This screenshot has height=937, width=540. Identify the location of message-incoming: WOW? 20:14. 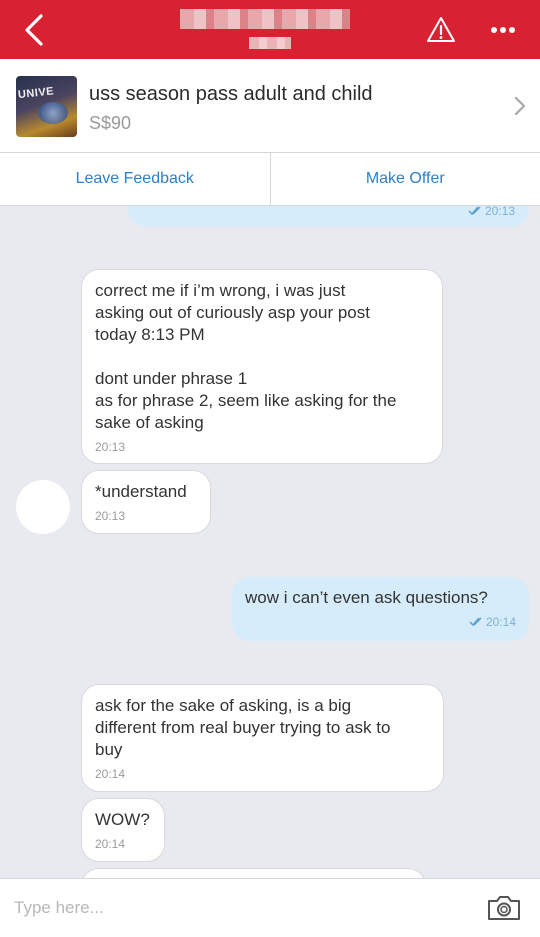
(123, 830).